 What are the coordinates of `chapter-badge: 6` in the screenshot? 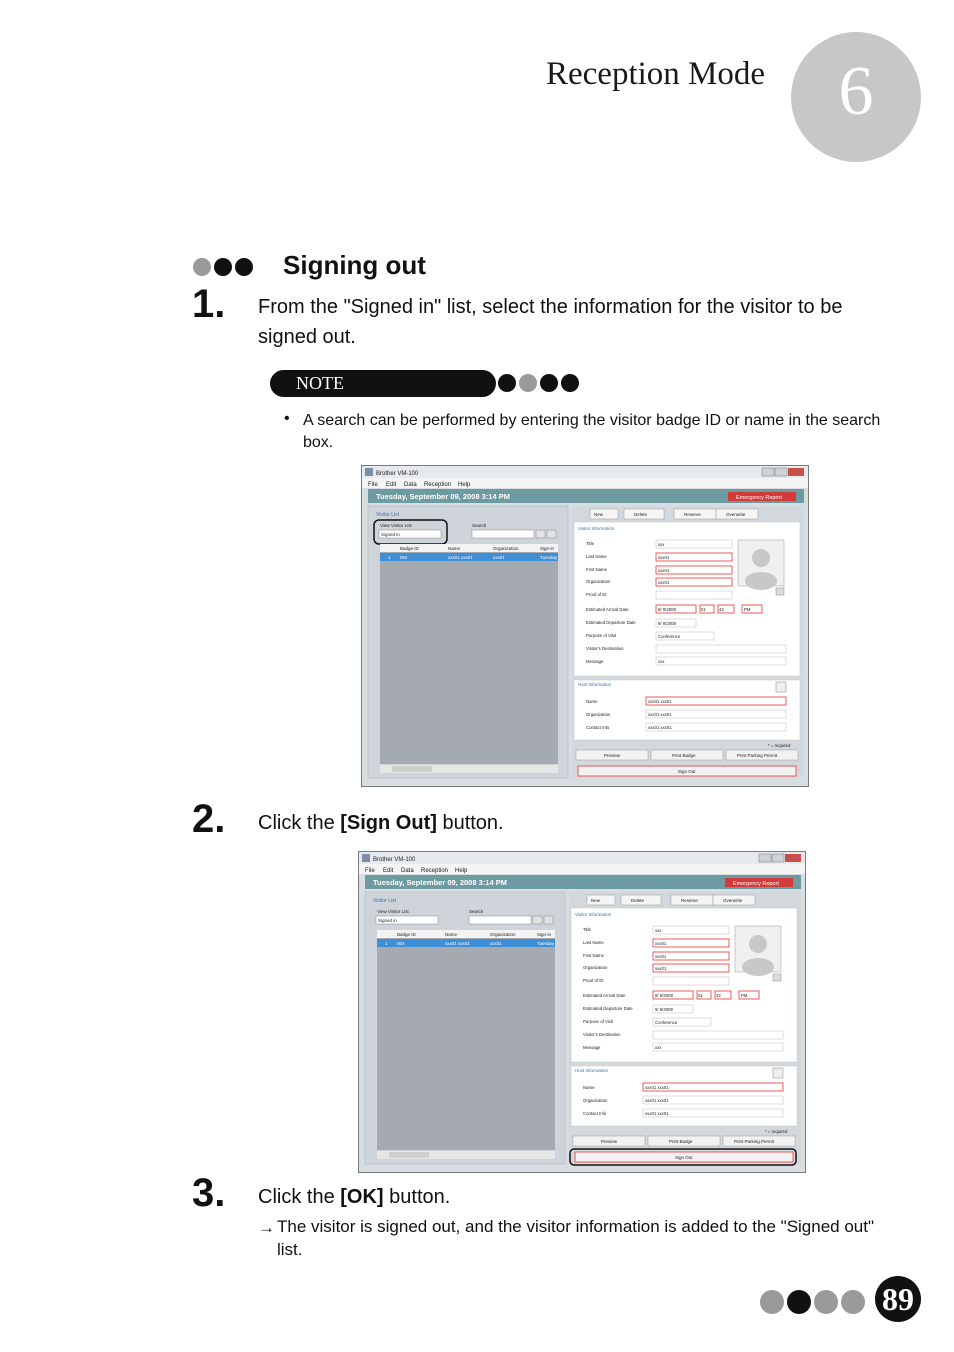 It's located at (856, 97).